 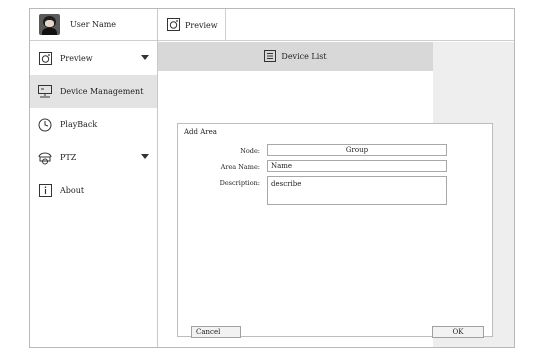 What do you see at coordinates (357, 166) in the screenshot?
I see `area-name-input: Name` at bounding box center [357, 166].